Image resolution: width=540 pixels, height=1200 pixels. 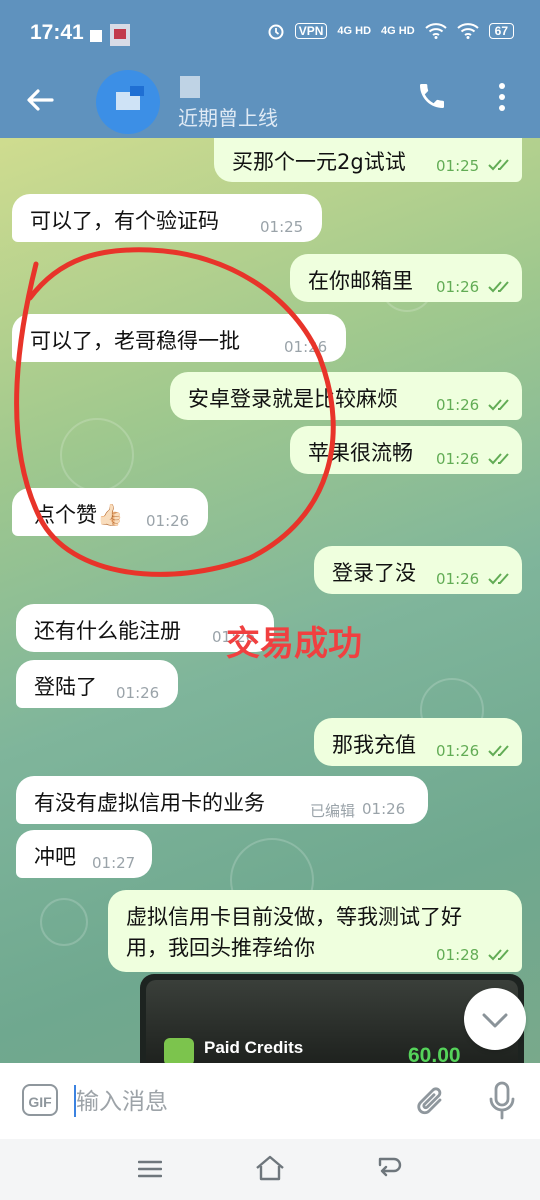 I want to click on status-bar: 17:41 VPN 4G HD 4G HD 67, so click(x=270, y=34).